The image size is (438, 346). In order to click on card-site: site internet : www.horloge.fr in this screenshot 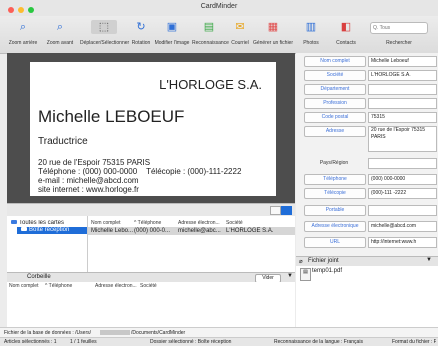, I will do `click(88, 189)`.